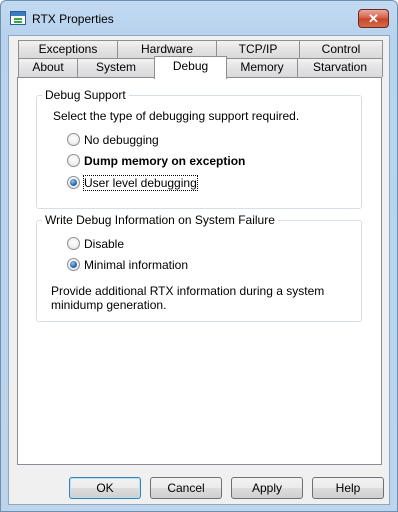 The width and height of the screenshot is (398, 512). I want to click on tab-starvation: Starvation, so click(340, 67).